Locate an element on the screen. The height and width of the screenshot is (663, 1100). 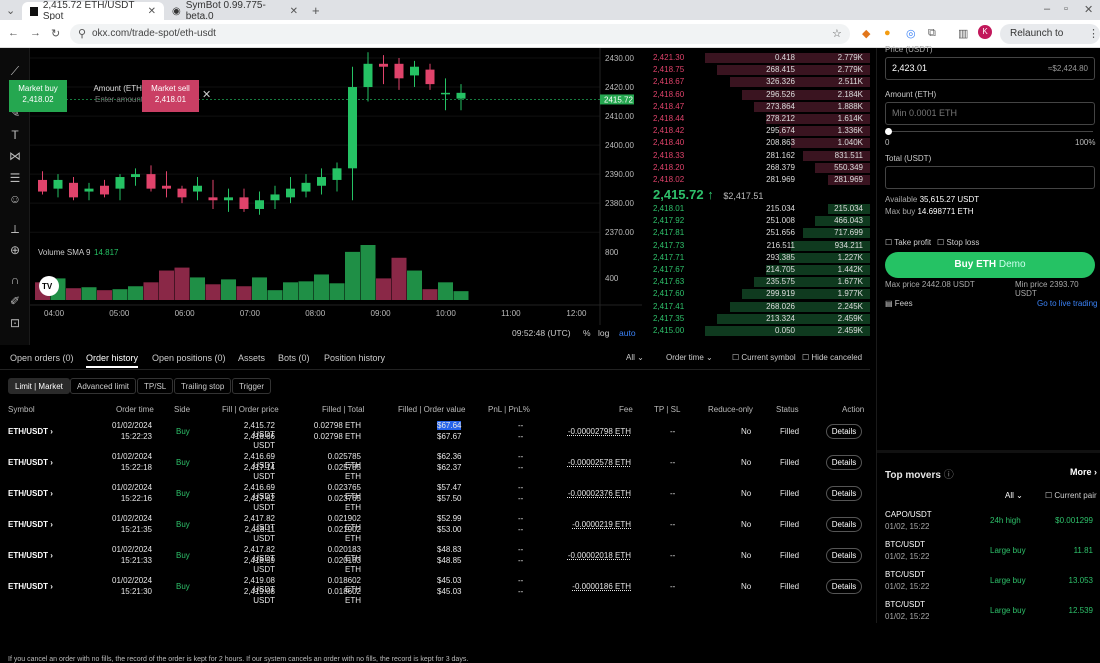
tab-assets: Assets is located at coordinates (251, 358).